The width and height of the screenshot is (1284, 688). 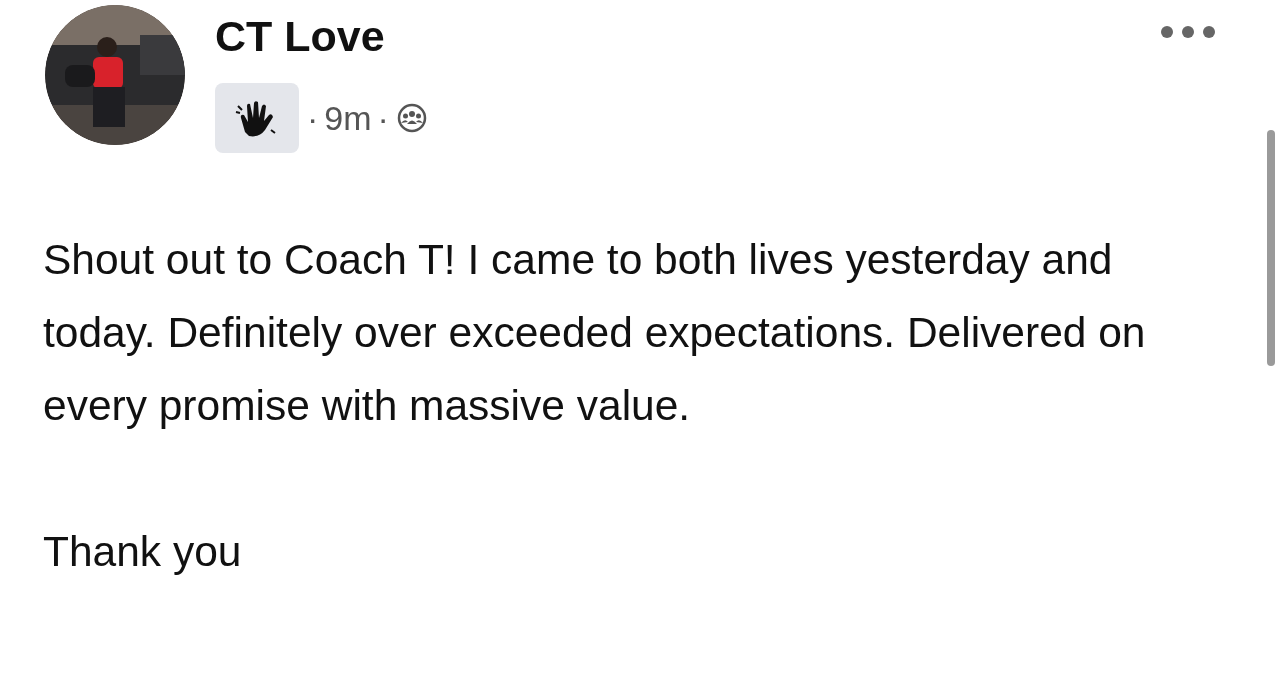 I want to click on post-meta-text: 9m, so click(x=348, y=118).